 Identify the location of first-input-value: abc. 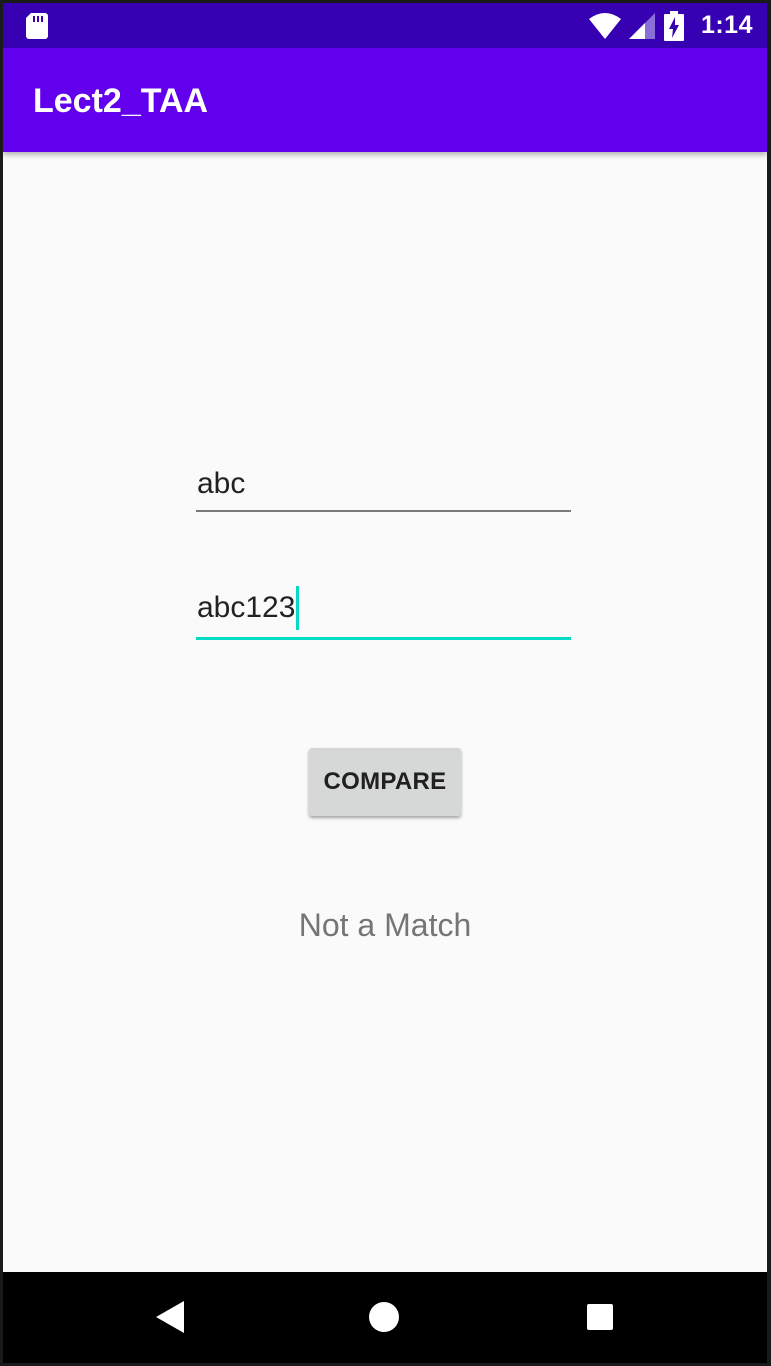
(221, 483).